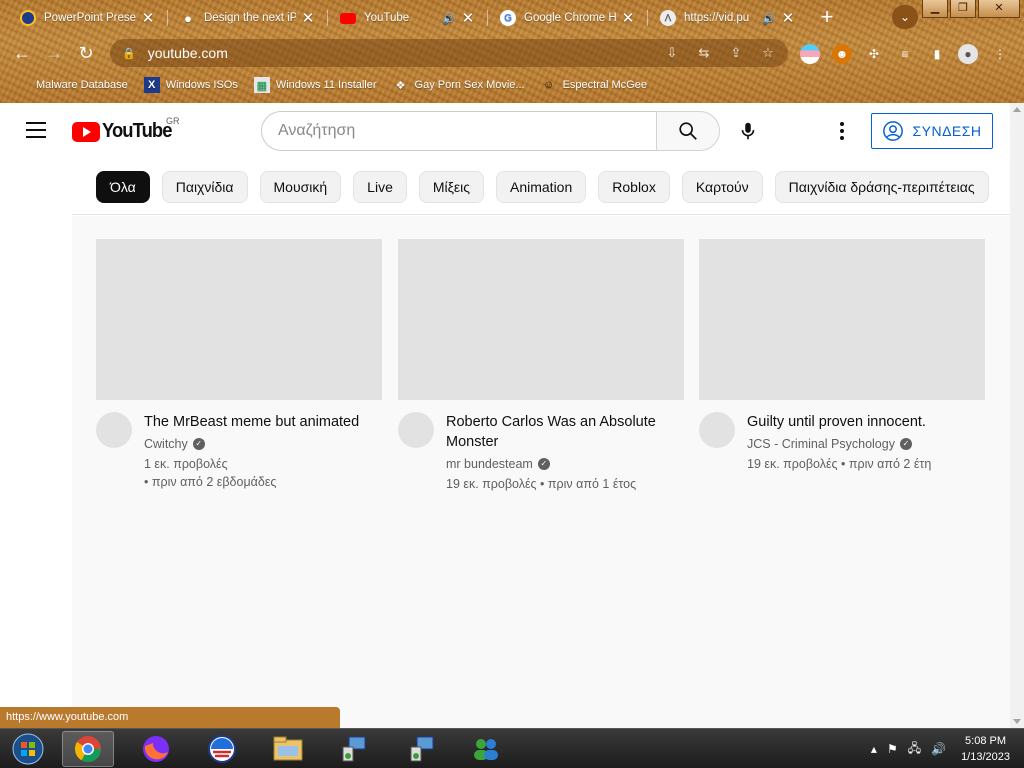  Describe the element at coordinates (866, 444) in the screenshot. I see `channel-name: JCS - Criminal Psychology ✓` at that location.